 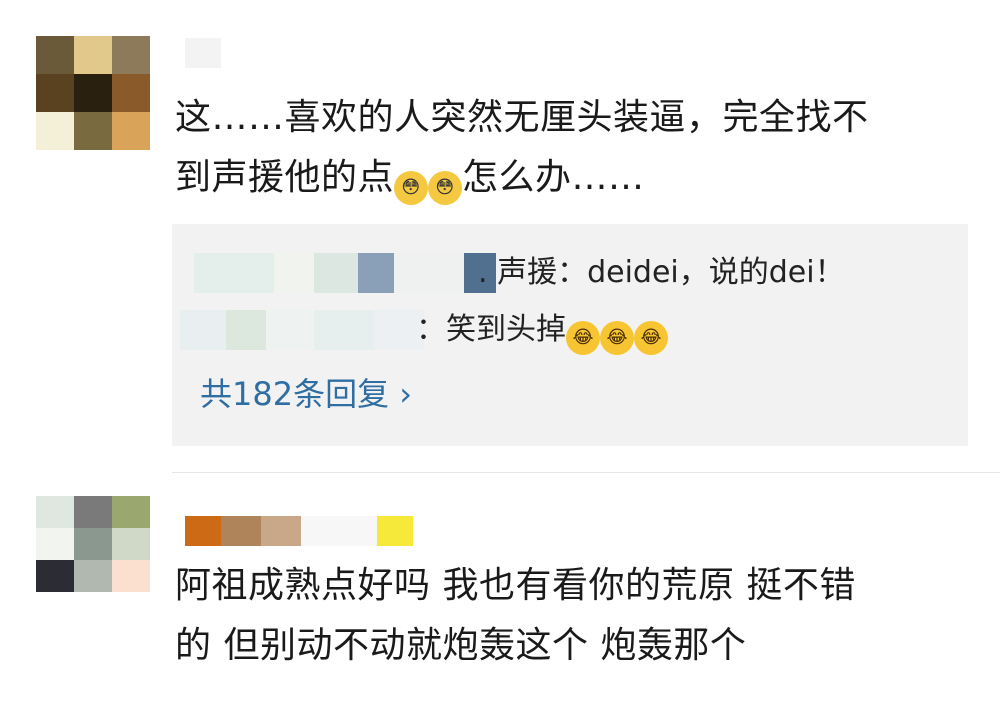 What do you see at coordinates (306, 394) in the screenshot?
I see `more-replies-link: 共182条回复 ›` at bounding box center [306, 394].